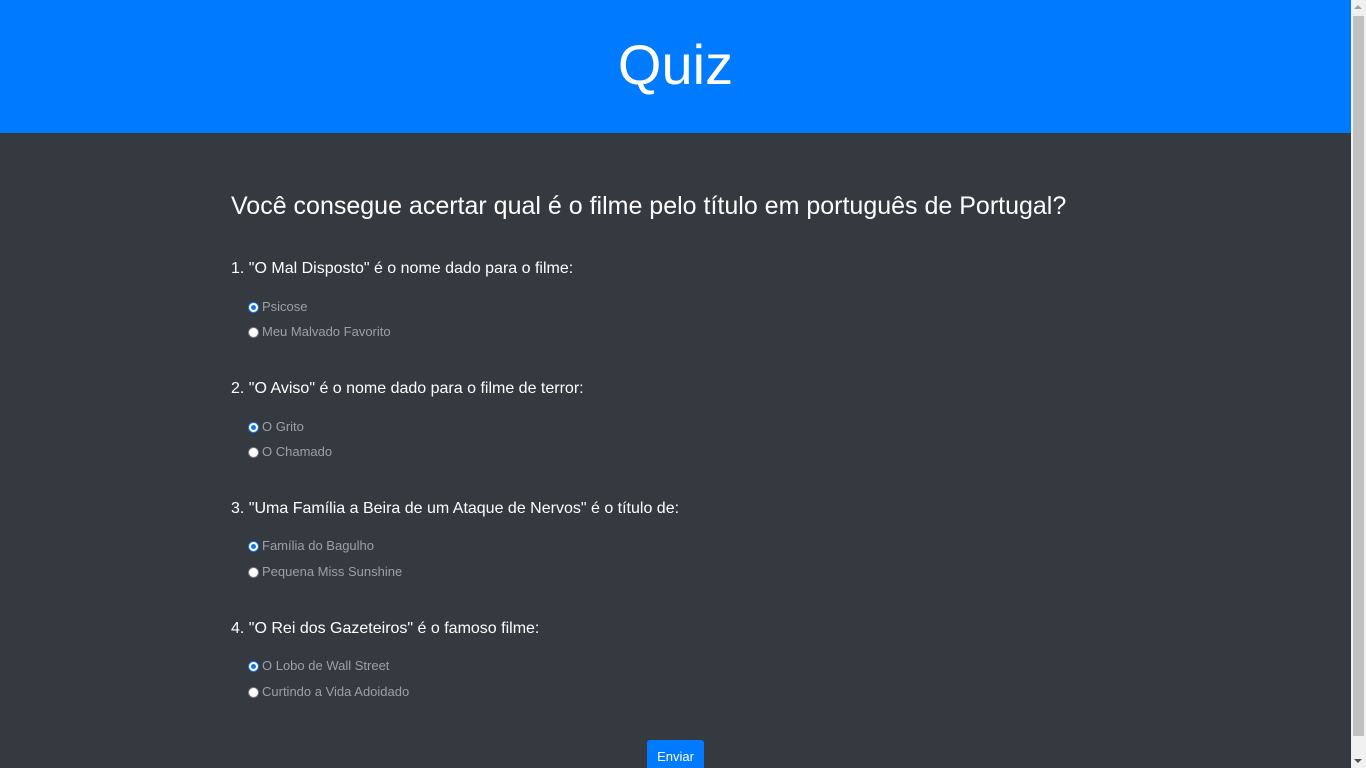 The width and height of the screenshot is (1366, 768). What do you see at coordinates (318, 545) in the screenshot?
I see `option-label: Família do Bagulho` at bounding box center [318, 545].